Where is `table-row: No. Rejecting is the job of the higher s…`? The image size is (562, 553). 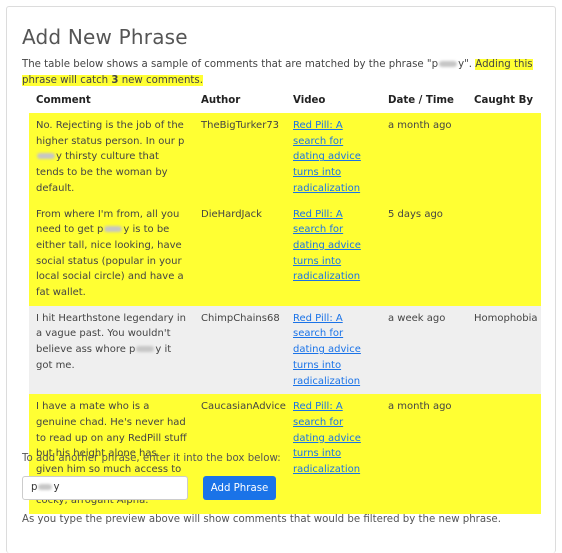
table-row: No. Rejecting is the job of the higher s… is located at coordinates (285, 157).